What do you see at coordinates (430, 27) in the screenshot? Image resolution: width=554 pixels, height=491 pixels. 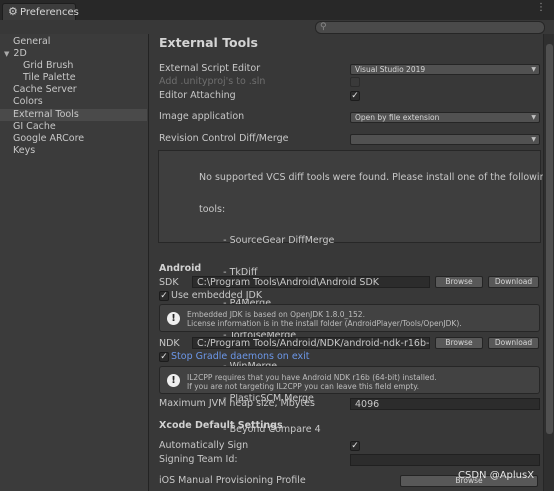 I see `search-input: ⚲` at bounding box center [430, 27].